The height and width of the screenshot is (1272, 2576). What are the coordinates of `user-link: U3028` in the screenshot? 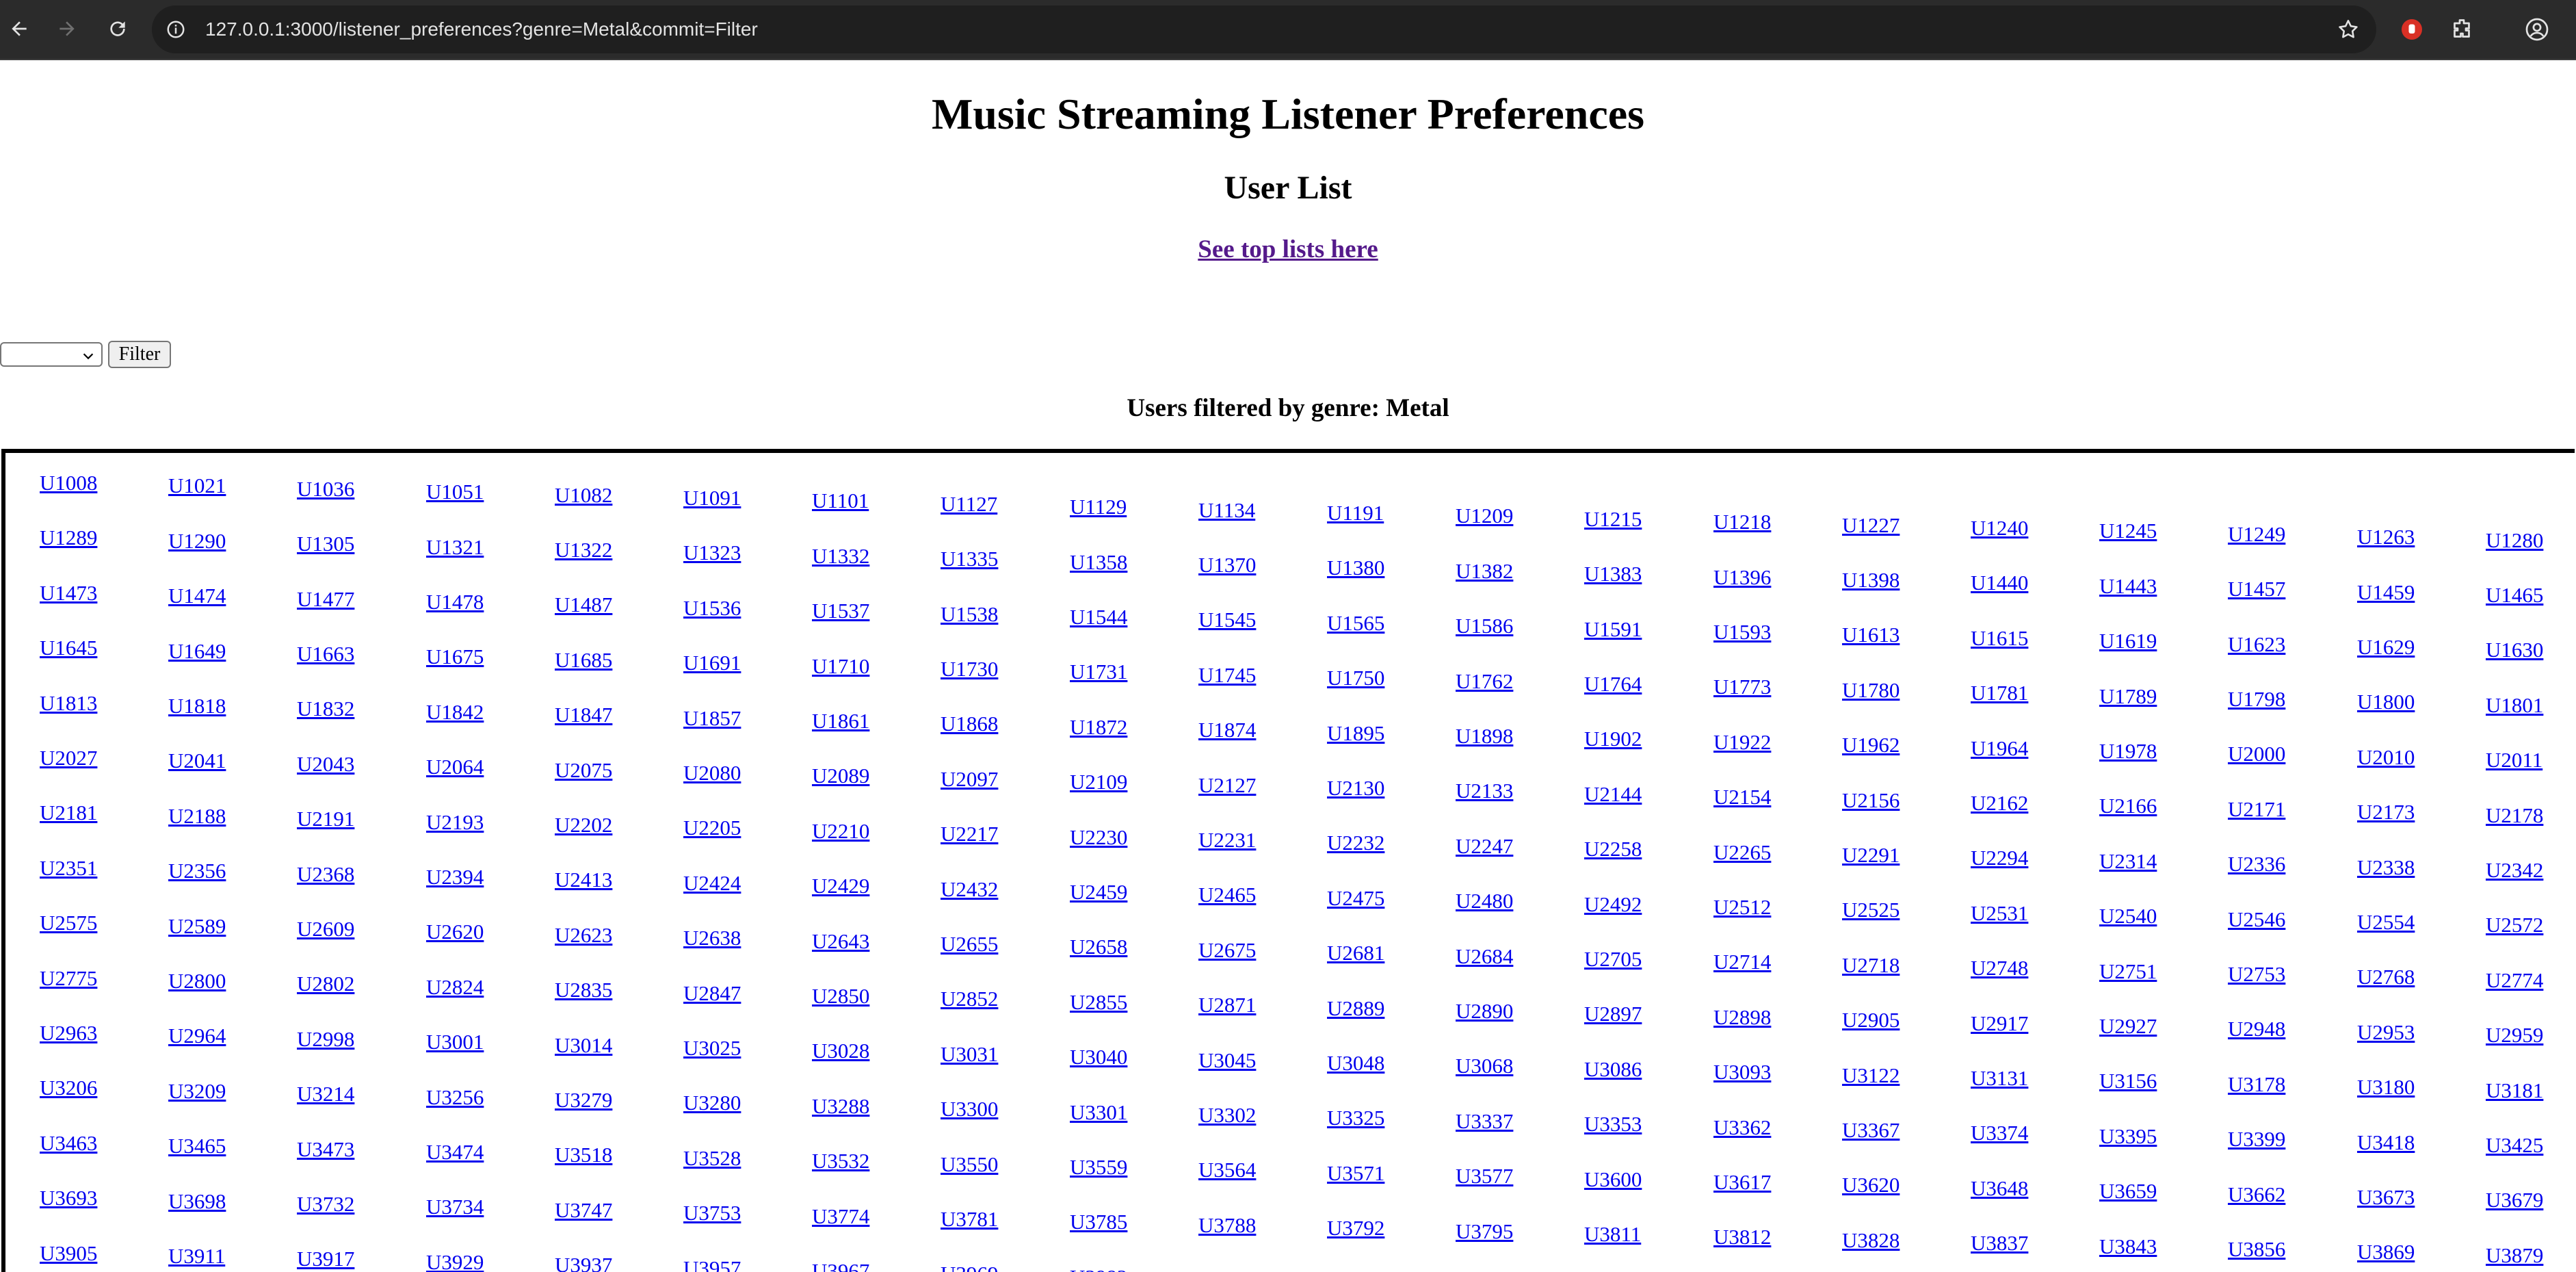 It's located at (840, 1051).